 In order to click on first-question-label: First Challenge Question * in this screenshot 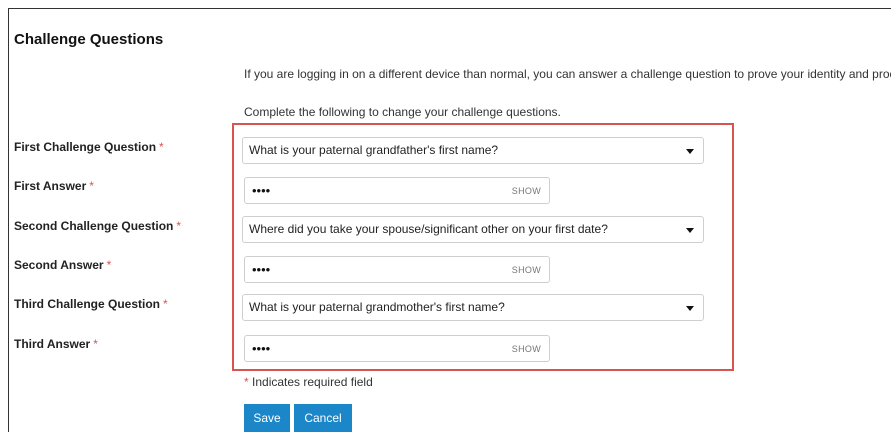, I will do `click(89, 147)`.